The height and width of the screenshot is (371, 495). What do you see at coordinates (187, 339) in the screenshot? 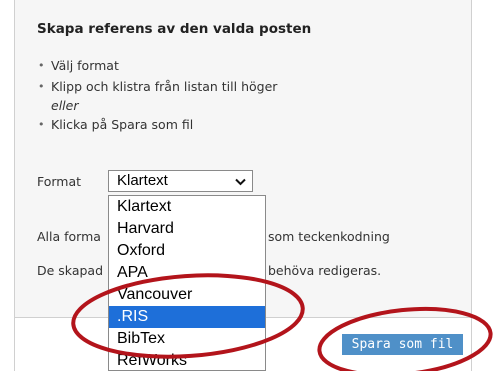
I see `format-option-bibtex: BibTex` at bounding box center [187, 339].